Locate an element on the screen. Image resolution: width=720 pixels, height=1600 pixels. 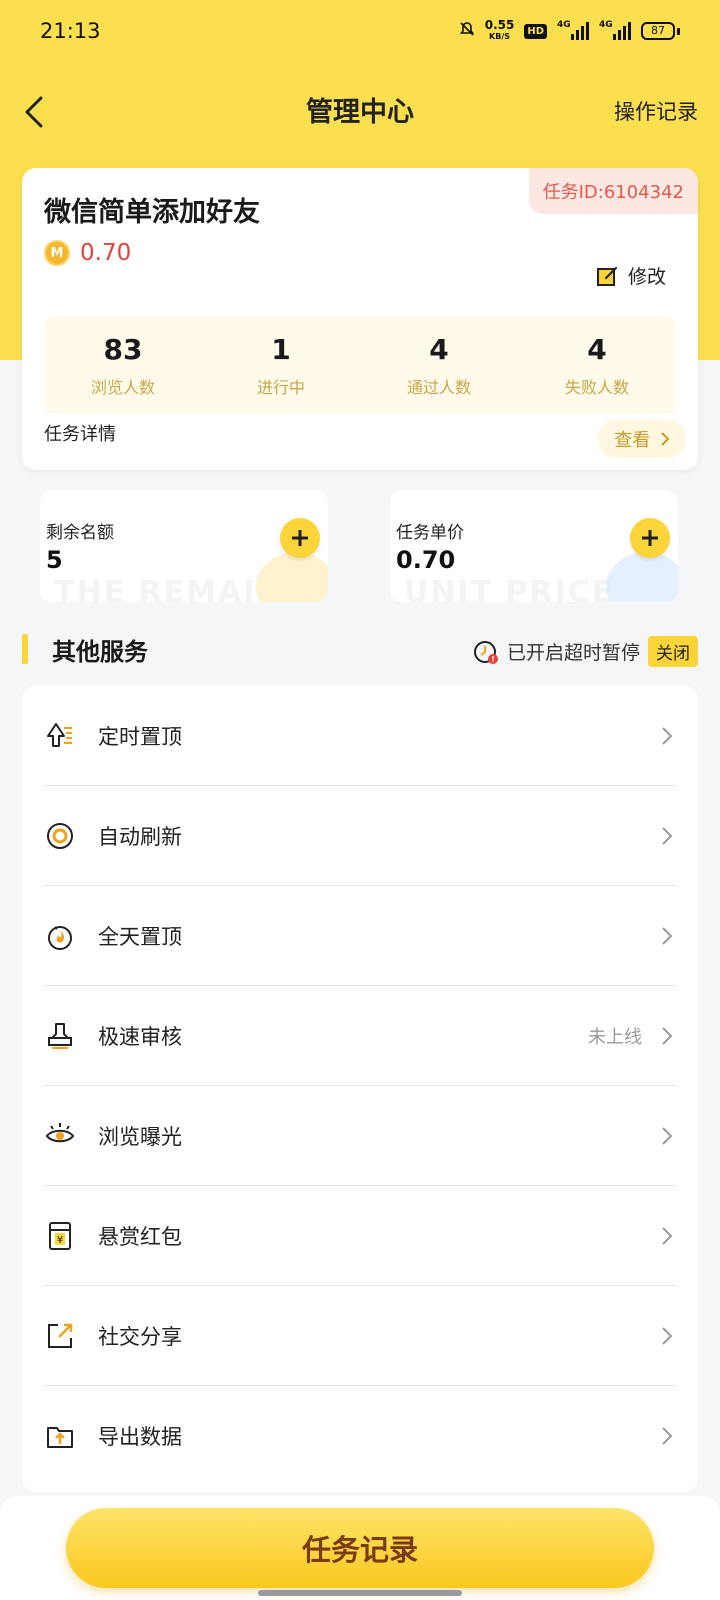
service-item-auto-refresh: 自动刷新 is located at coordinates (360, 836).